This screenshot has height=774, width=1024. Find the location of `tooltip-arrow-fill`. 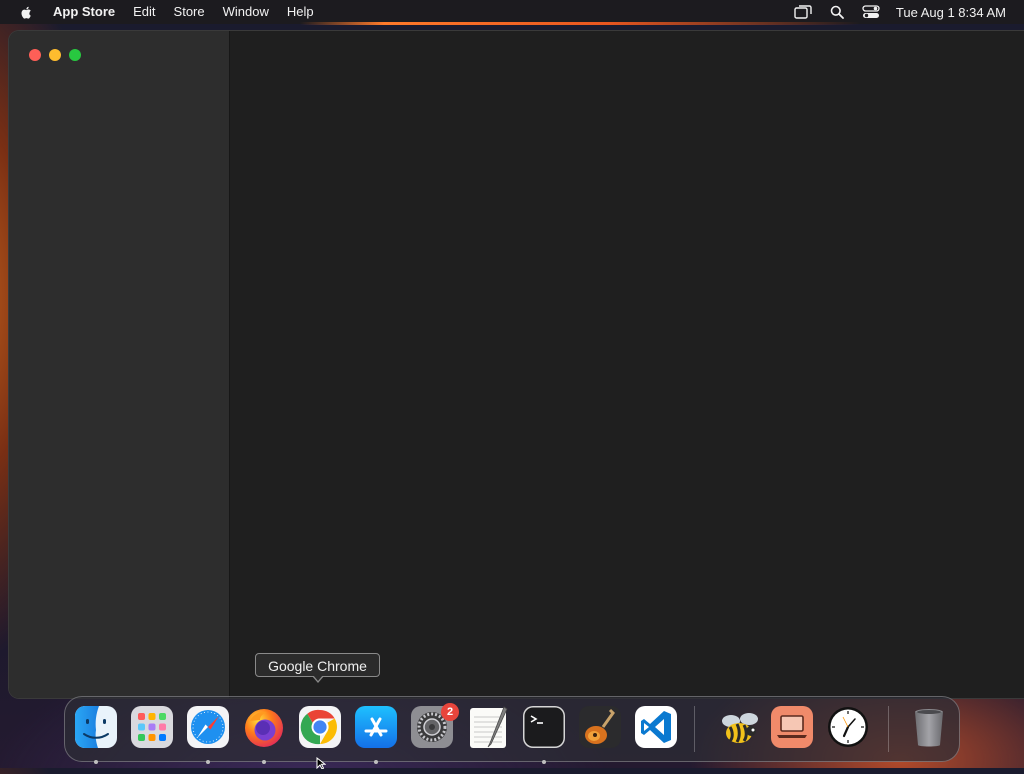

tooltip-arrow-fill is located at coordinates (318, 678).